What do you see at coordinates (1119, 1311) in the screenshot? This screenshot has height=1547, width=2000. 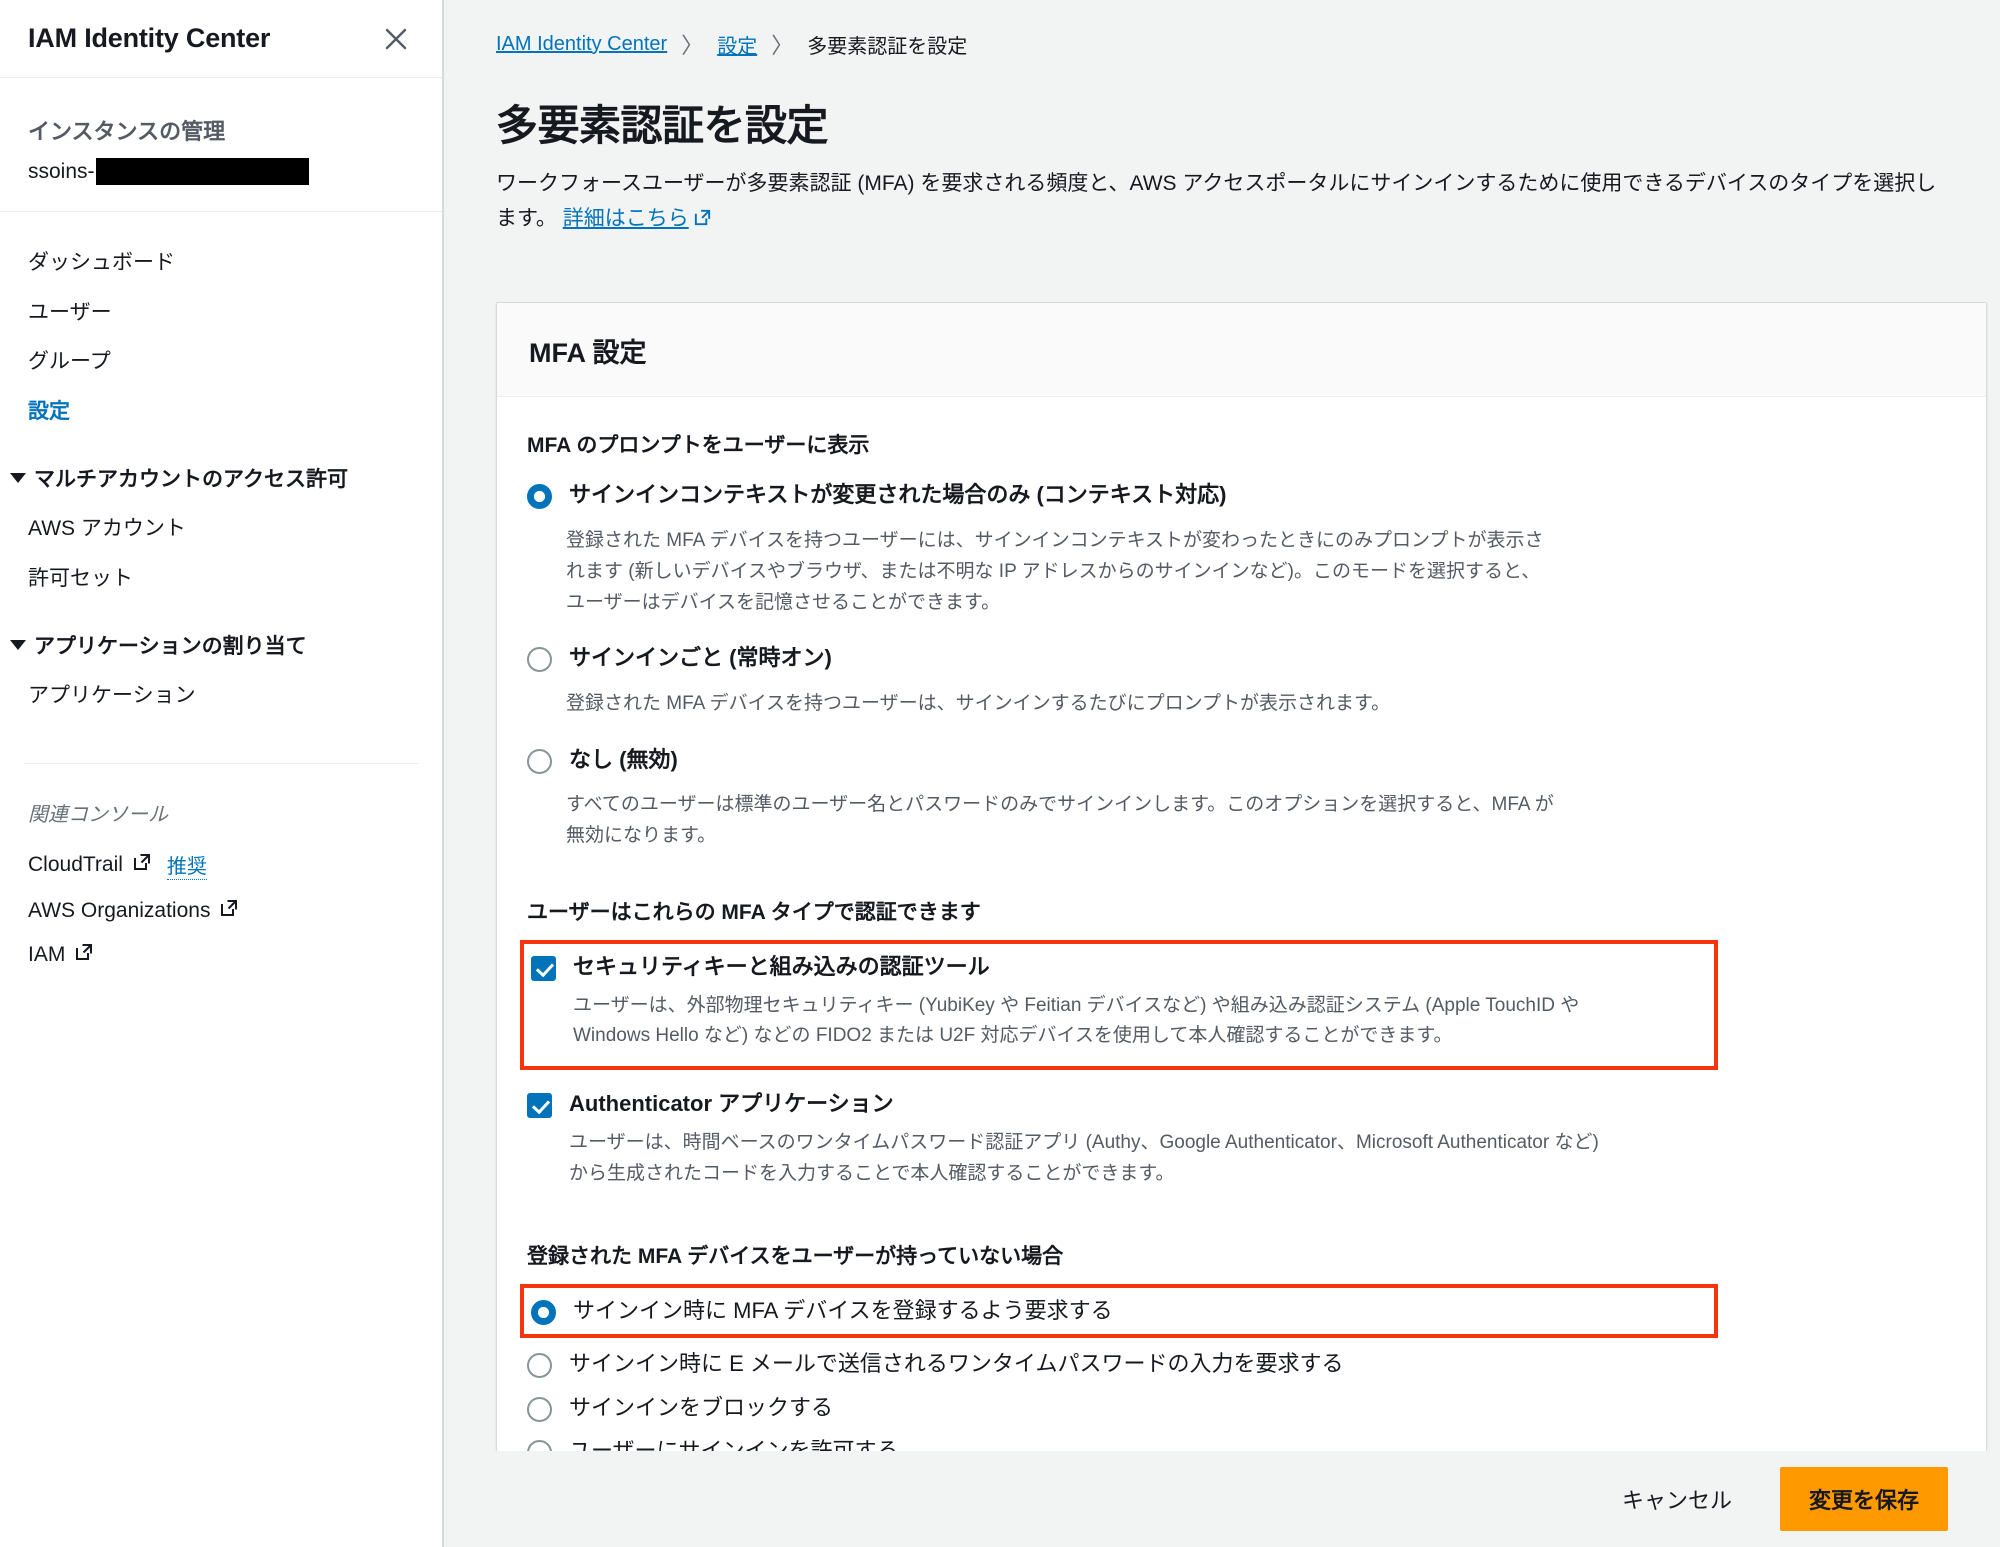 I see `radio-option-require-registration: サインイン時に MFA デバイスを登録するよう要求する` at bounding box center [1119, 1311].